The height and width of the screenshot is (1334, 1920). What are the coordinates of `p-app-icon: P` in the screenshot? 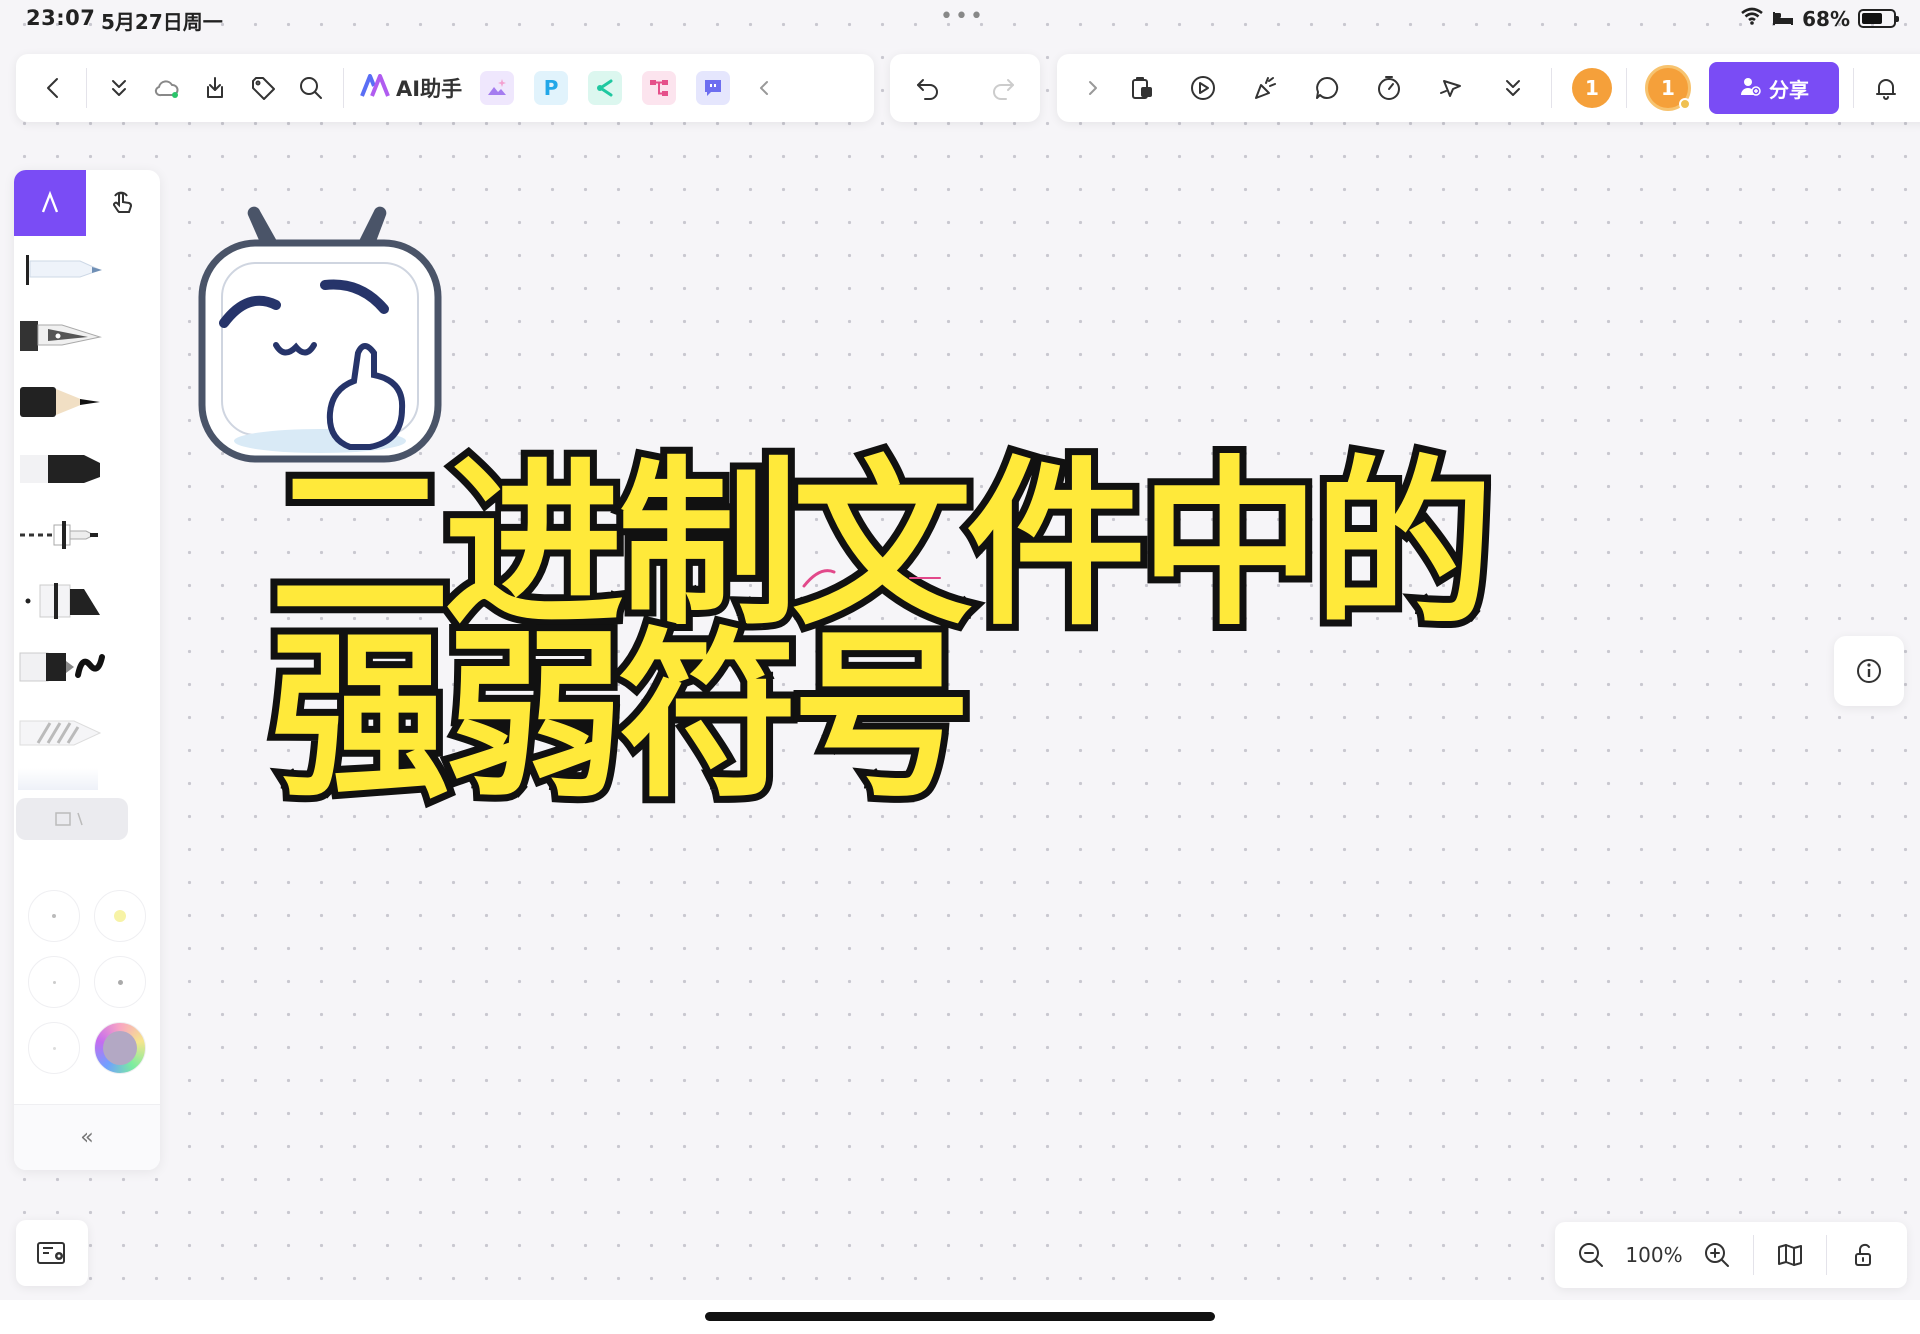 It's located at (551, 88).